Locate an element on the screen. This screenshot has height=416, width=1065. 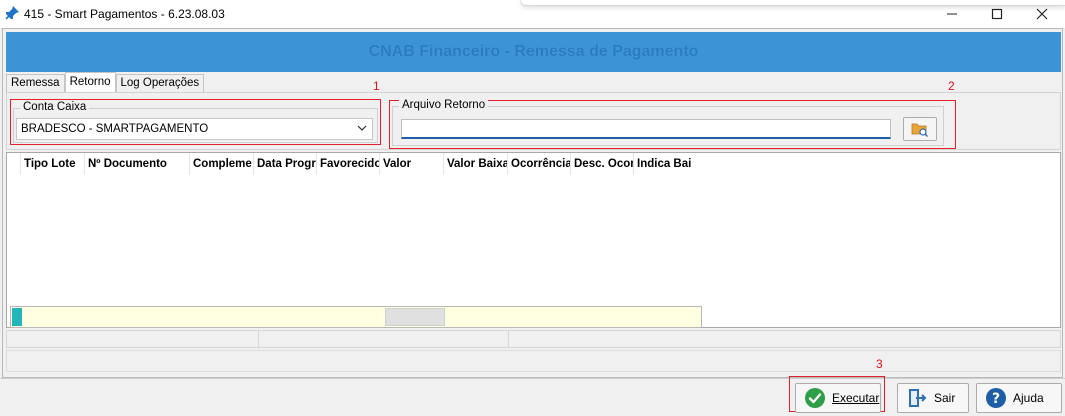
chevron-down-icon is located at coordinates (362, 128).